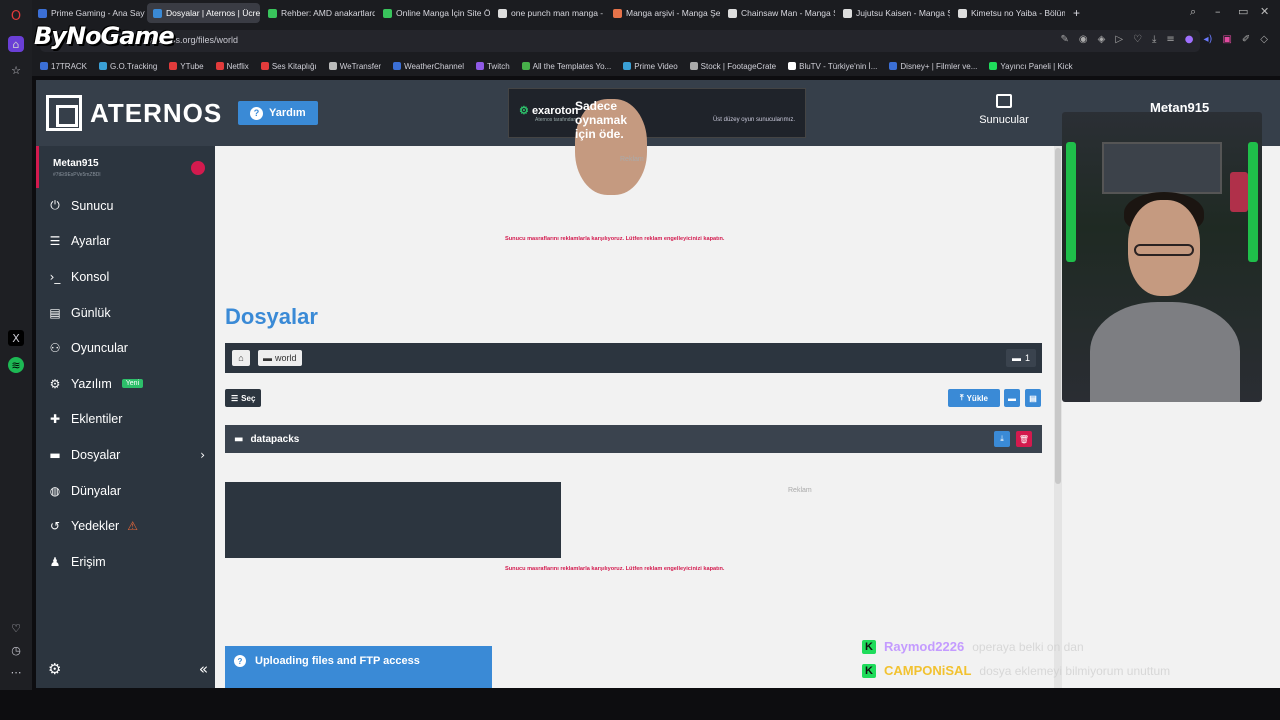 The width and height of the screenshot is (1280, 720). I want to click on bookmark-item: G.O.Tracking, so click(128, 66).